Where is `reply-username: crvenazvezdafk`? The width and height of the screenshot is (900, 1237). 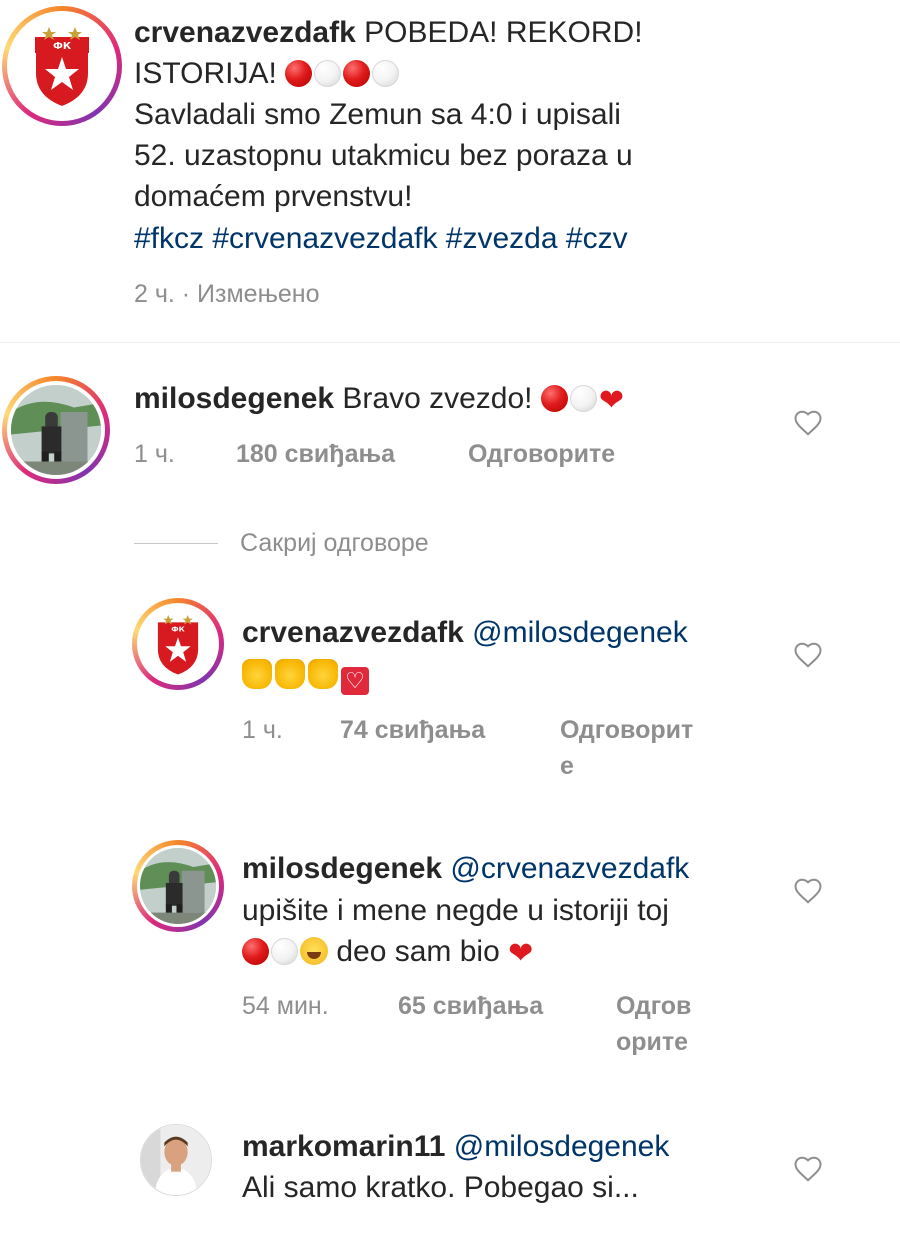 reply-username: crvenazvezdafk is located at coordinates (353, 632).